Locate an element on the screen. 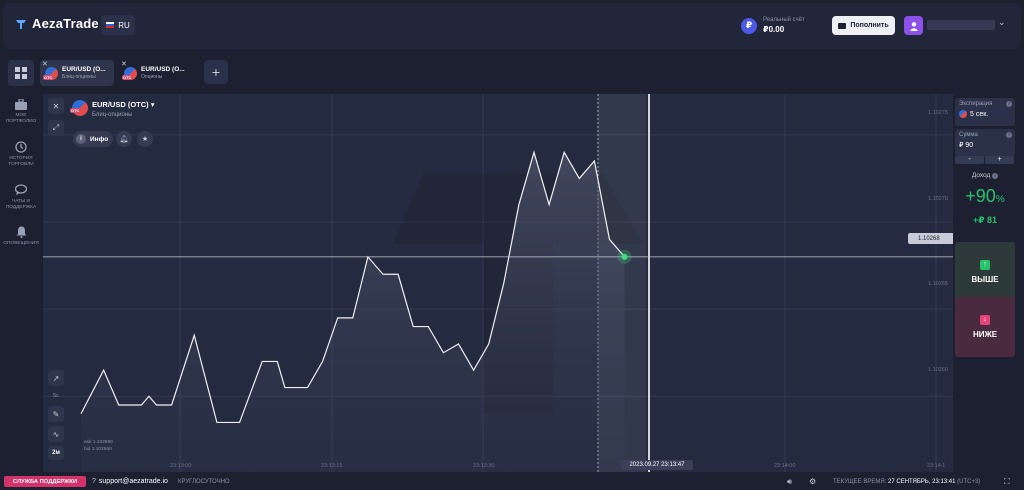 Image resolution: width=1024 pixels, height=490 pixels. increase-button: + is located at coordinates (999, 160).